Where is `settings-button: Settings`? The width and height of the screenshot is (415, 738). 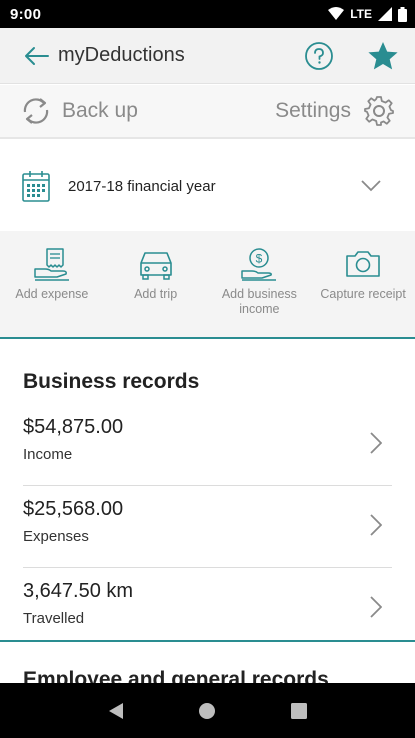 settings-button: Settings is located at coordinates (335, 111).